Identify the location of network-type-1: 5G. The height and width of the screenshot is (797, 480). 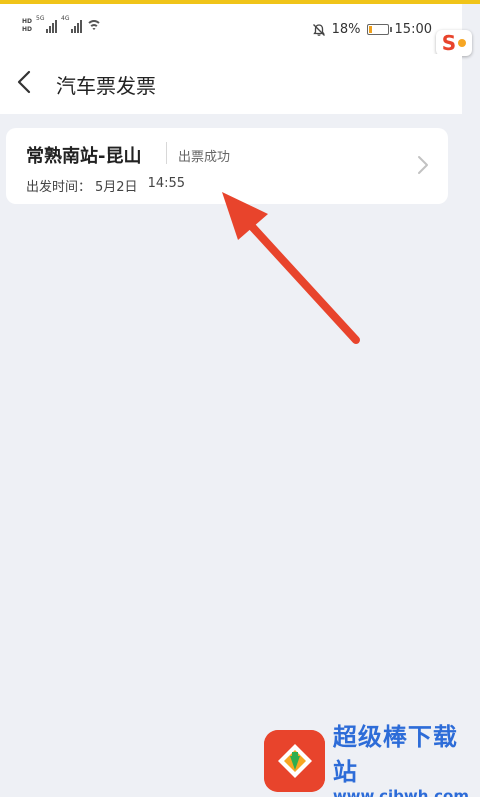
(40, 18).